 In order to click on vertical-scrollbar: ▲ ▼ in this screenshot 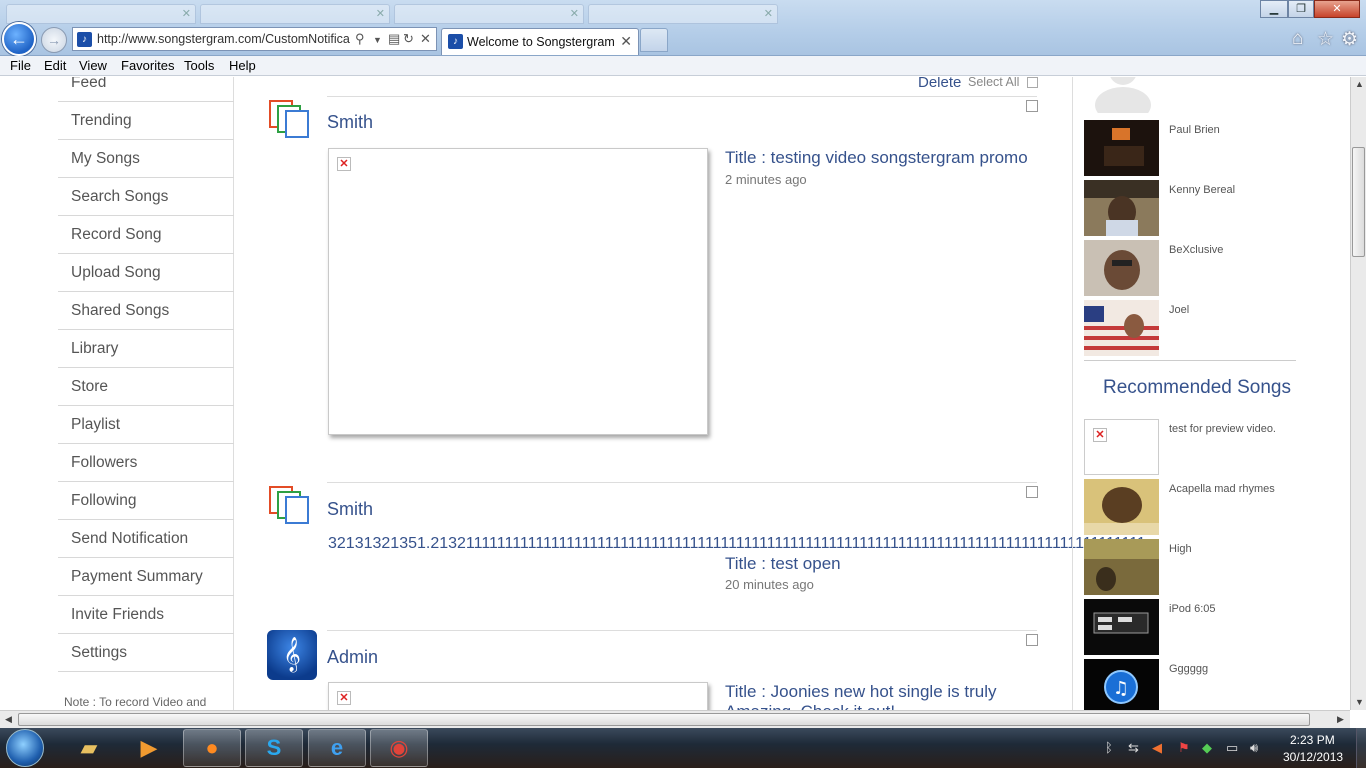, I will do `click(1358, 393)`.